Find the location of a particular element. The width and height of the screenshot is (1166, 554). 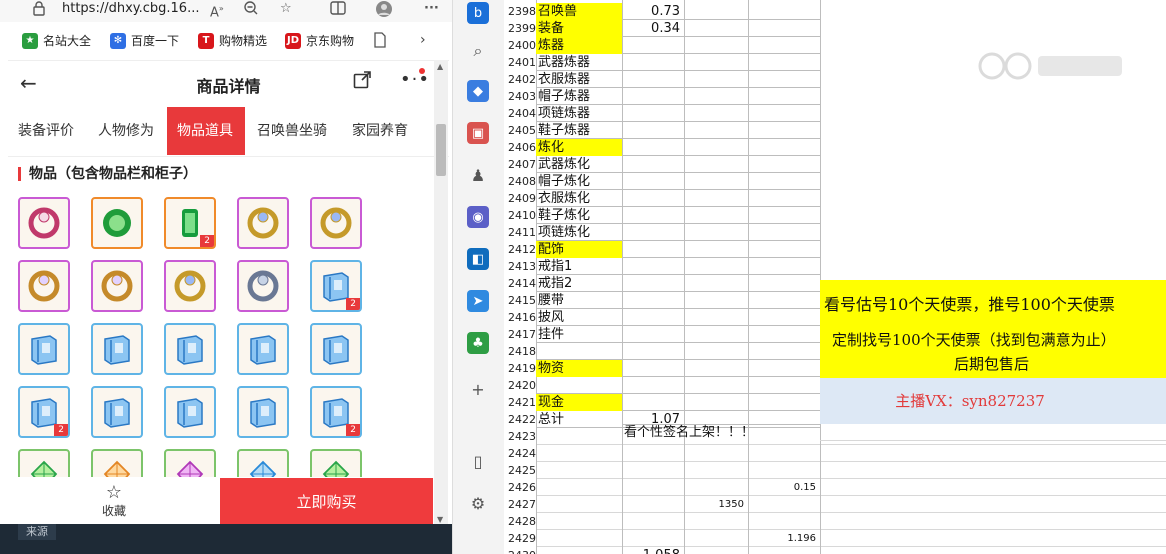

value-cell: 0.15 is located at coordinates (782, 487).